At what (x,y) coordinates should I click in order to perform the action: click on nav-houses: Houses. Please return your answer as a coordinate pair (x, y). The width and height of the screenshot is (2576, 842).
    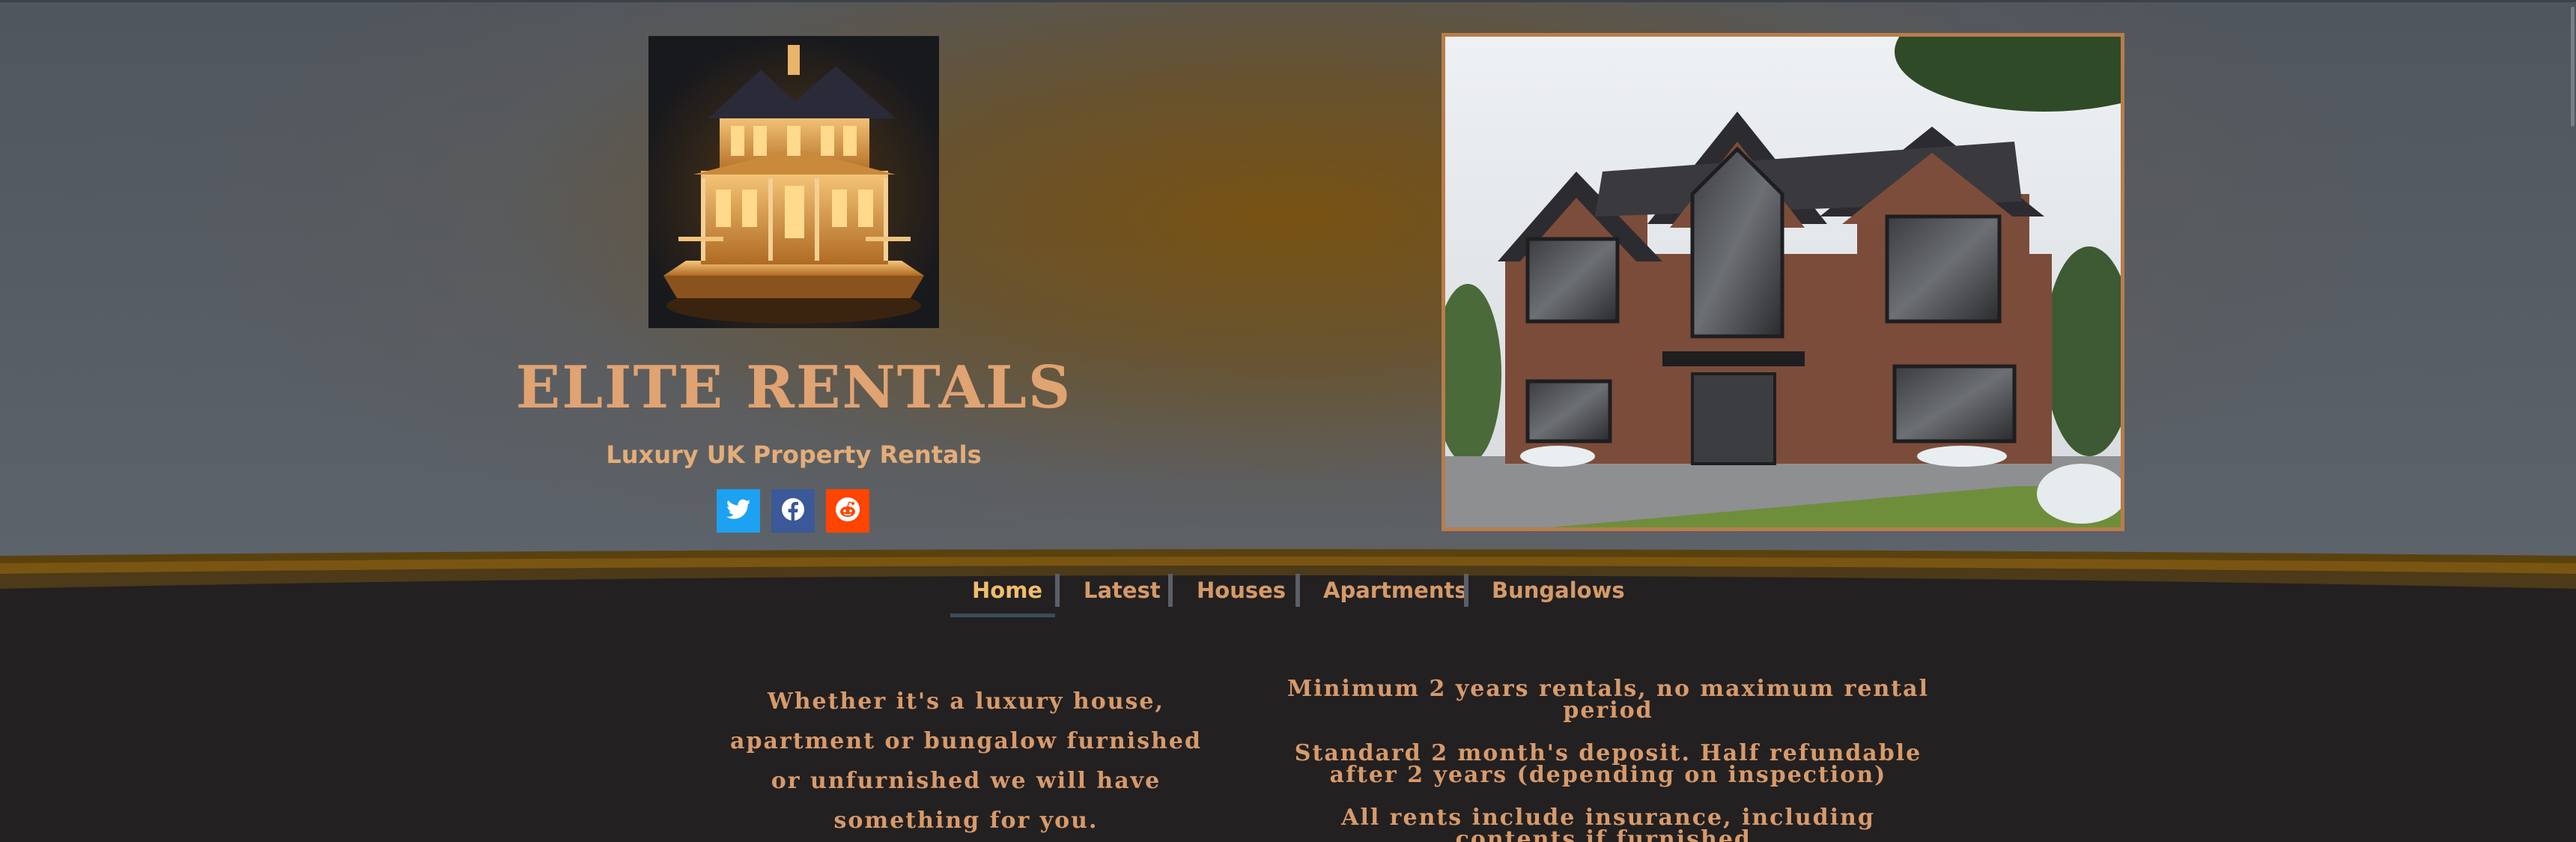
    Looking at the image, I should click on (1241, 590).